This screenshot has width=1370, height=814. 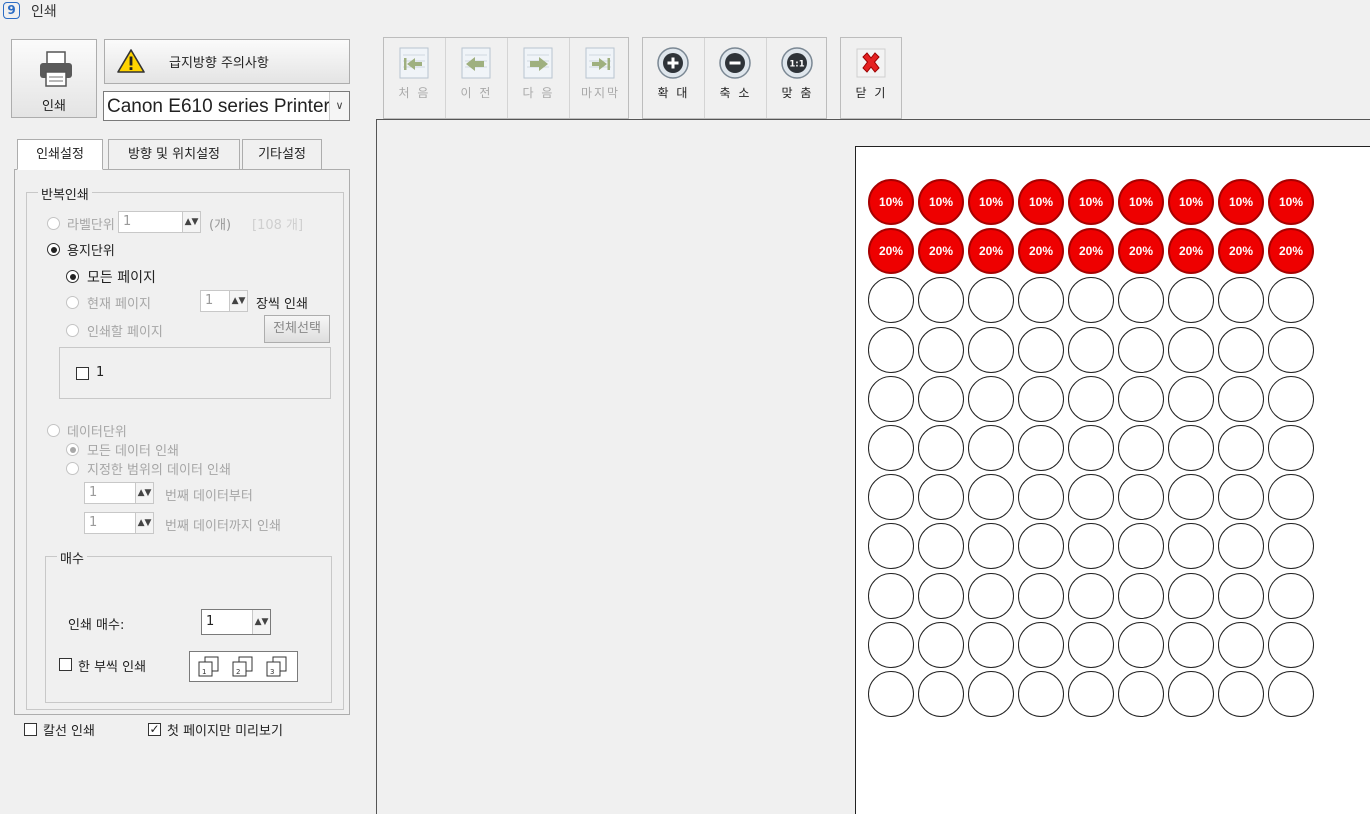 I want to click on next-page-button: 다 음, so click(x=538, y=78).